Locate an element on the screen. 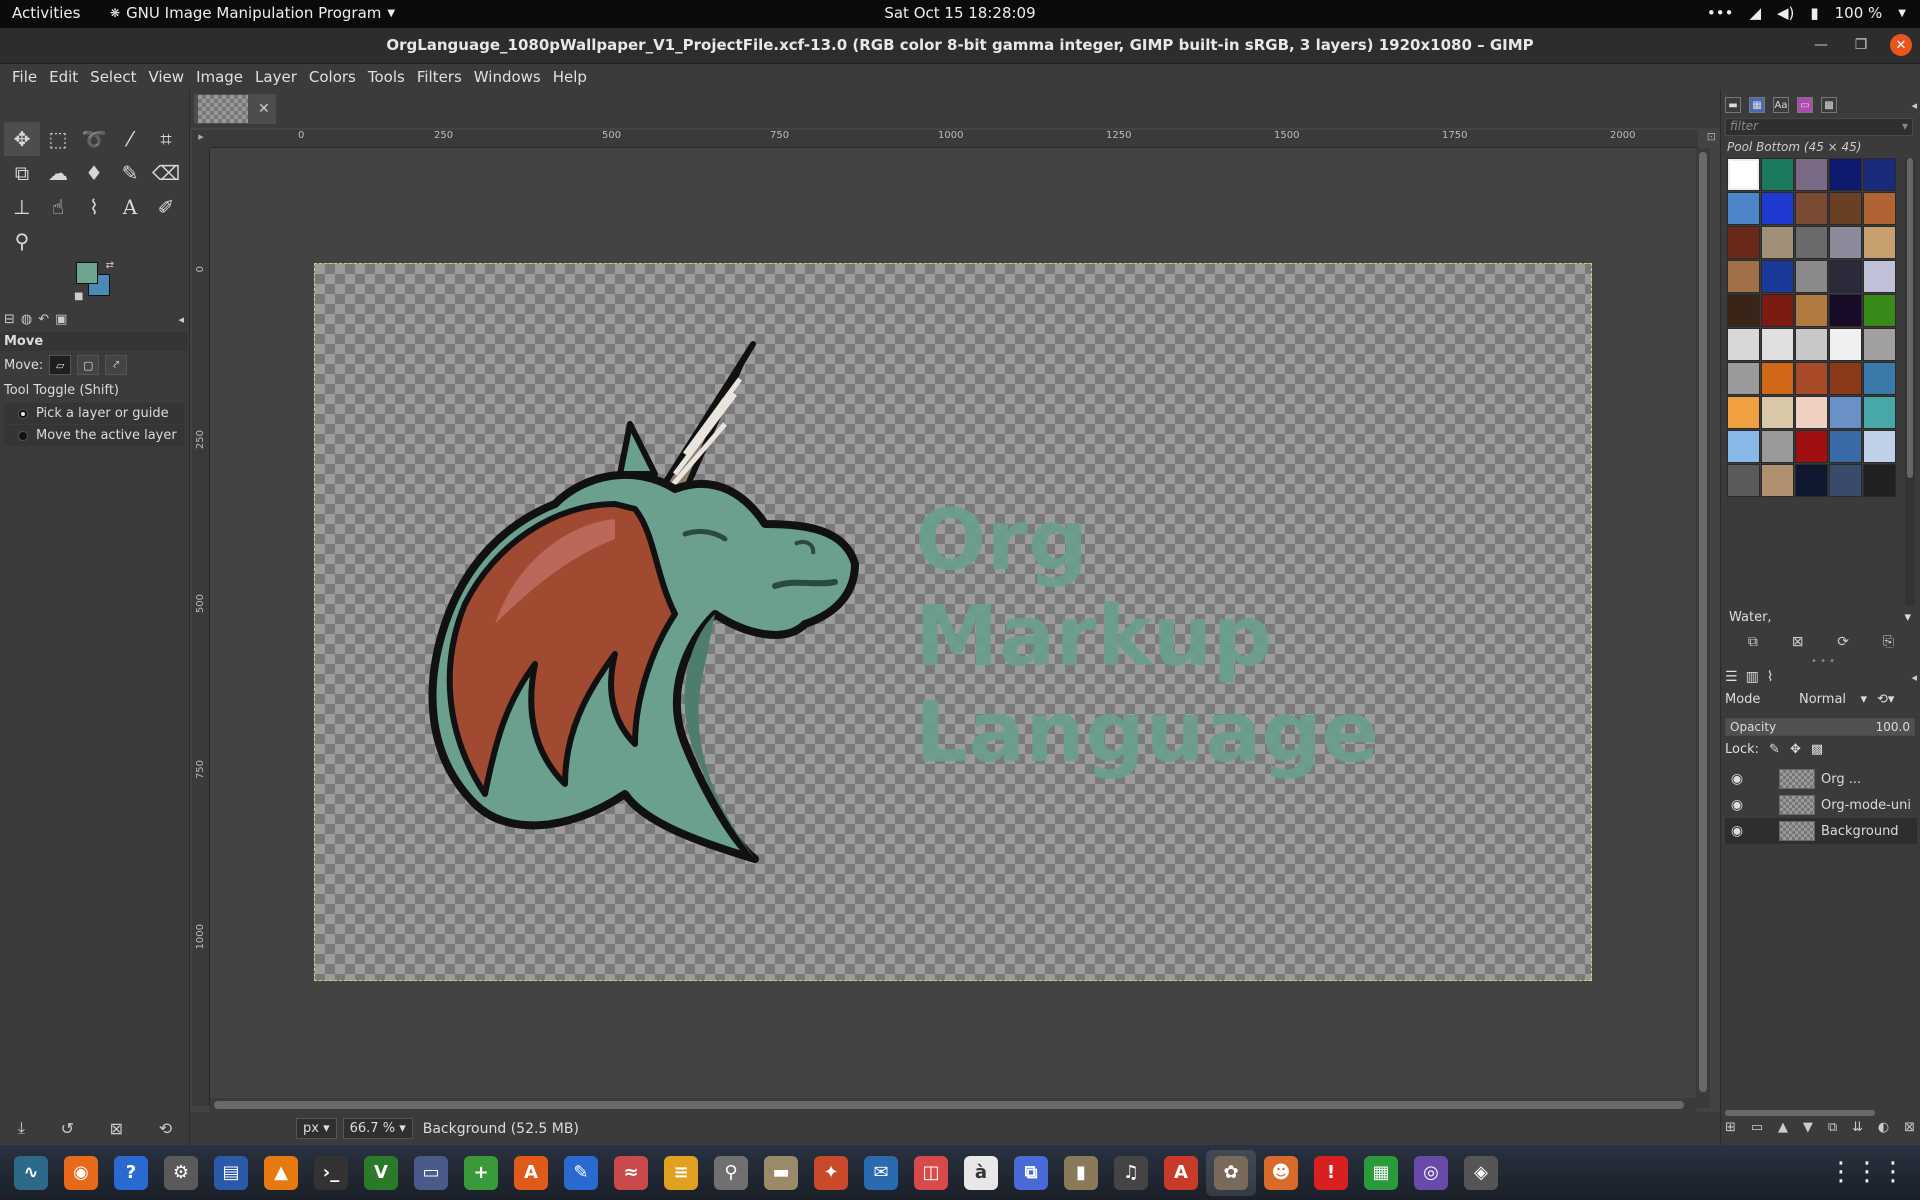 Image resolution: width=1920 pixels, height=1200 pixels. clock: Sat Oct 15 18:28:09 is located at coordinates (959, 13).